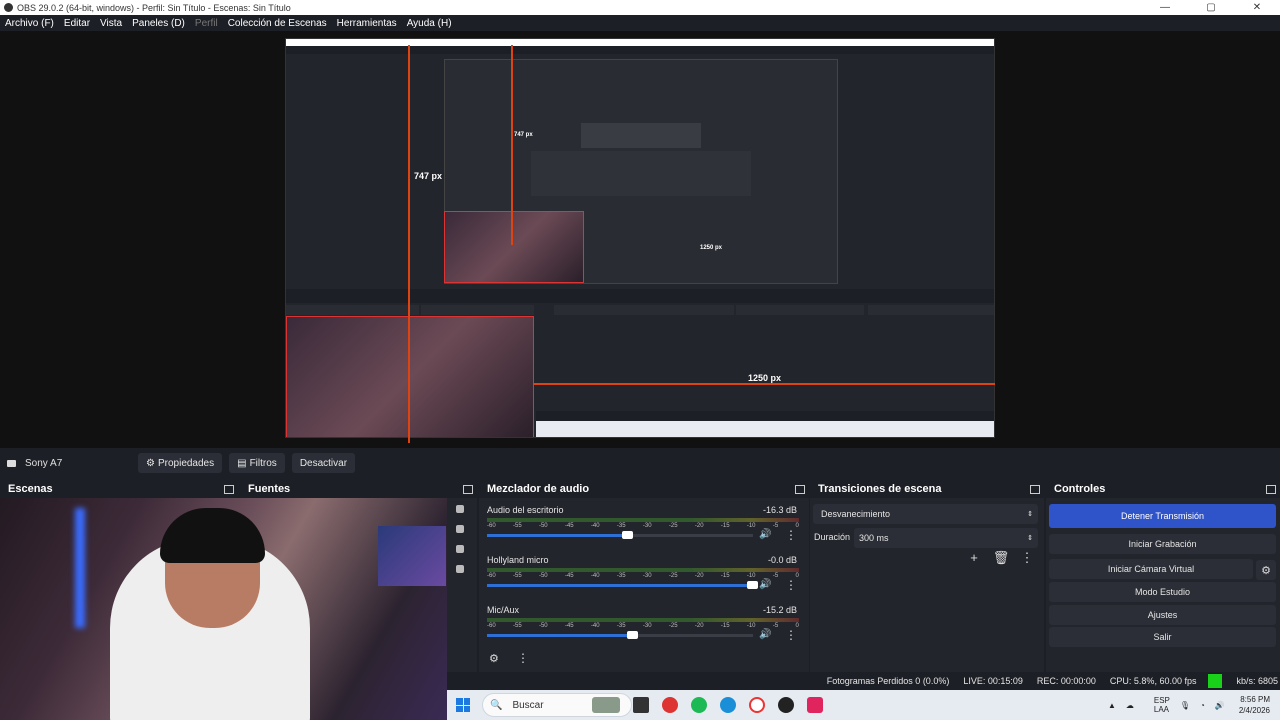 This screenshot has width=1280, height=720. I want to click on trash-icon: 🗑, so click(1001, 559).